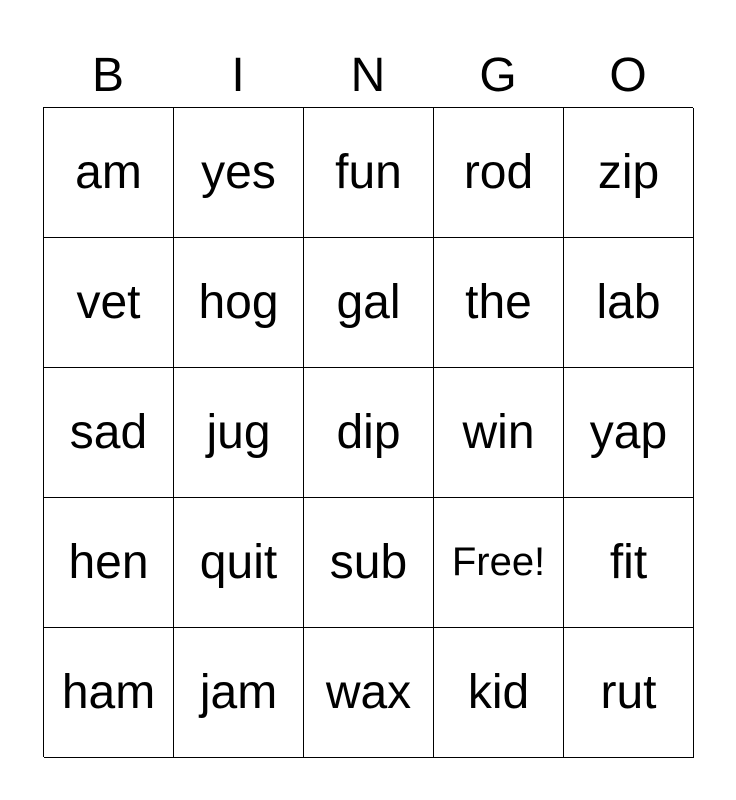 Image resolution: width=736 pixels, height=800 pixels. Describe the element at coordinates (109, 693) in the screenshot. I see `bingo-cell: ham` at that location.